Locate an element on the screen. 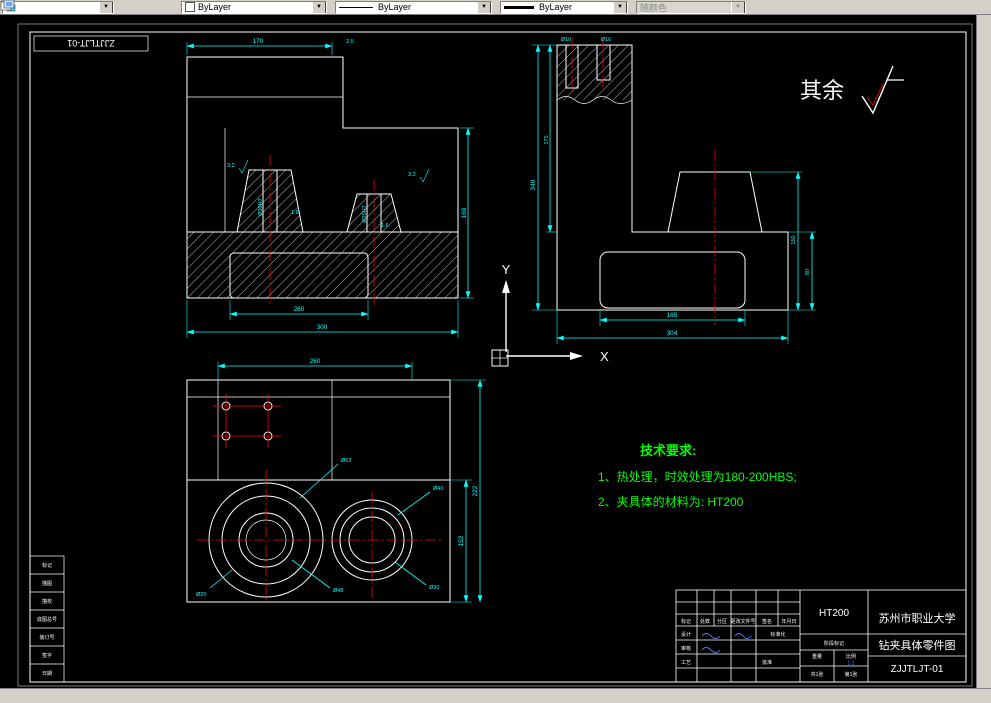 The height and width of the screenshot is (703, 991). titleblock-material: HT200 is located at coordinates (834, 613).